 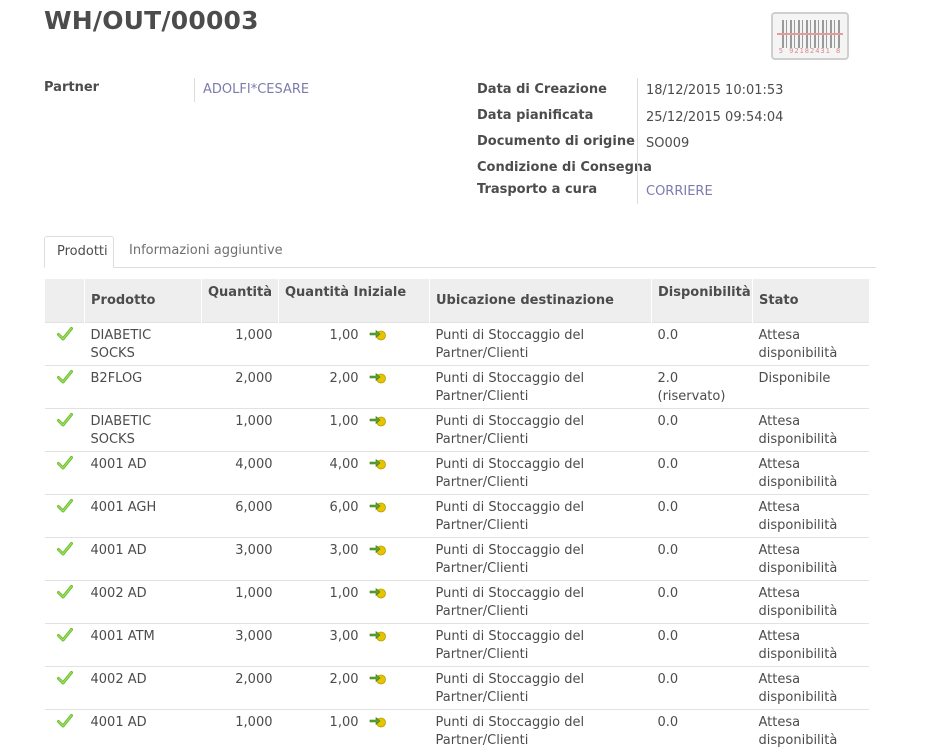 I want to click on initial-quantity-value: 4,00, so click(x=344, y=464).